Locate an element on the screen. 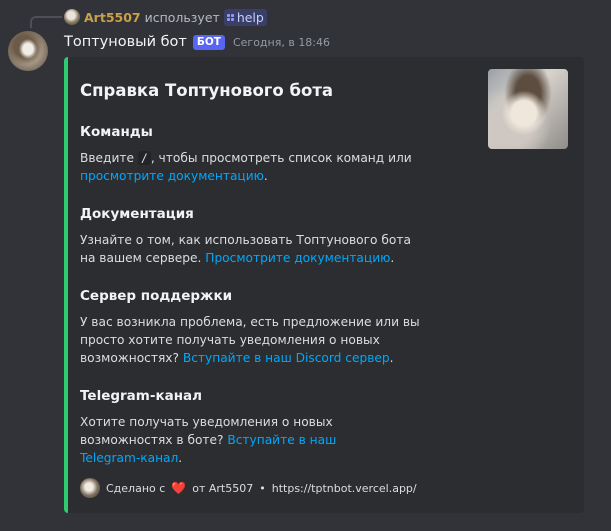 This screenshot has width=611, height=531. field-name: Telegram-канал is located at coordinates (141, 396).